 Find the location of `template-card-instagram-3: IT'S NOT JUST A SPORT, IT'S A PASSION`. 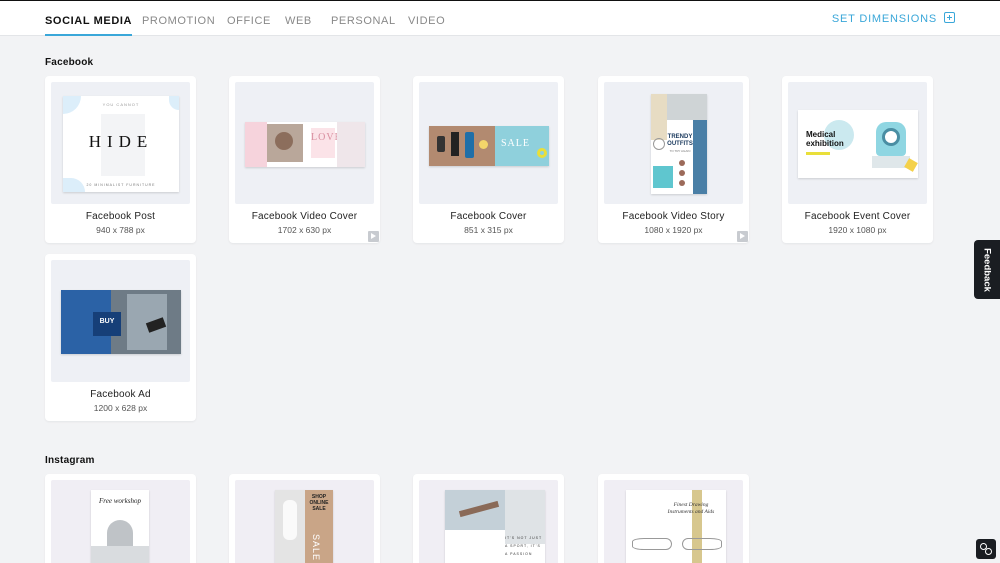

template-card-instagram-3: IT'S NOT JUST A SPORT, IT'S A PASSION is located at coordinates (488, 518).